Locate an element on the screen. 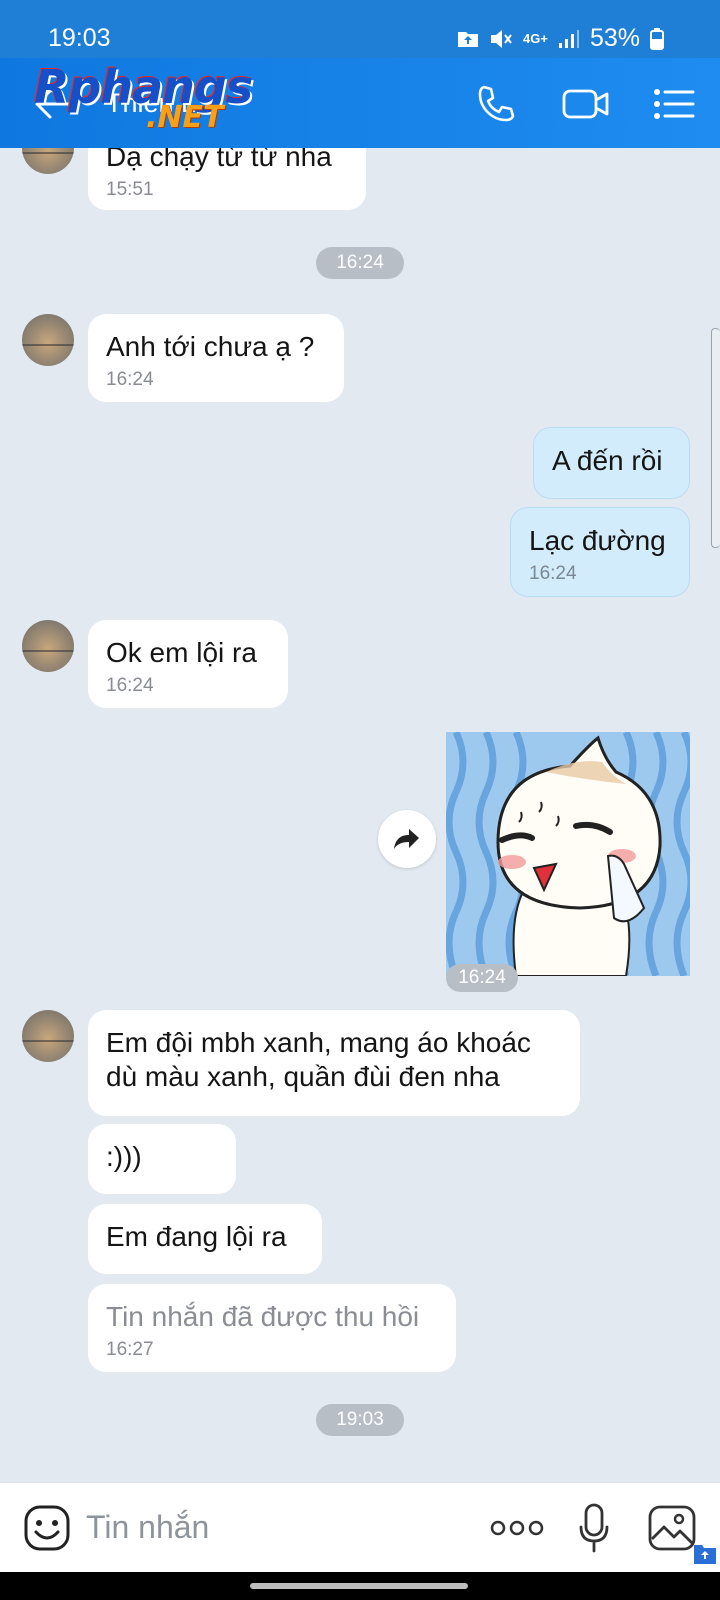  status-icons: 4G+ 53% is located at coordinates (560, 38).